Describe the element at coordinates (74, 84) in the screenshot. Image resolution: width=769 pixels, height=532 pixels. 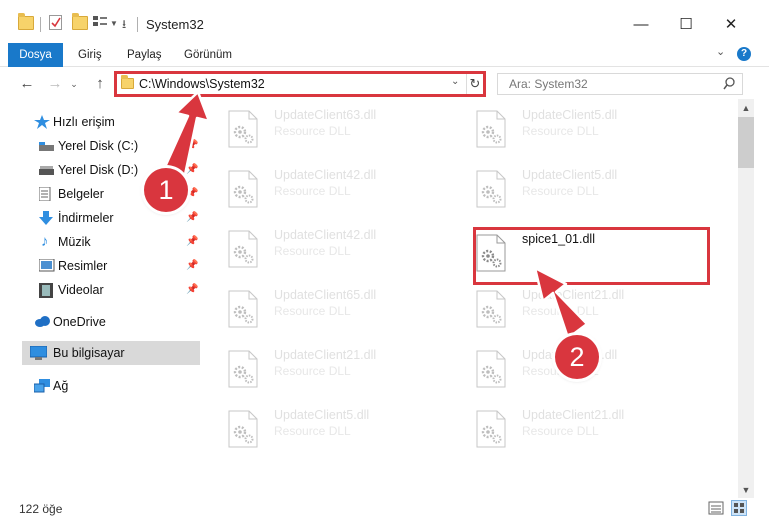
I see `recent-locations-icon: ⌄` at that location.